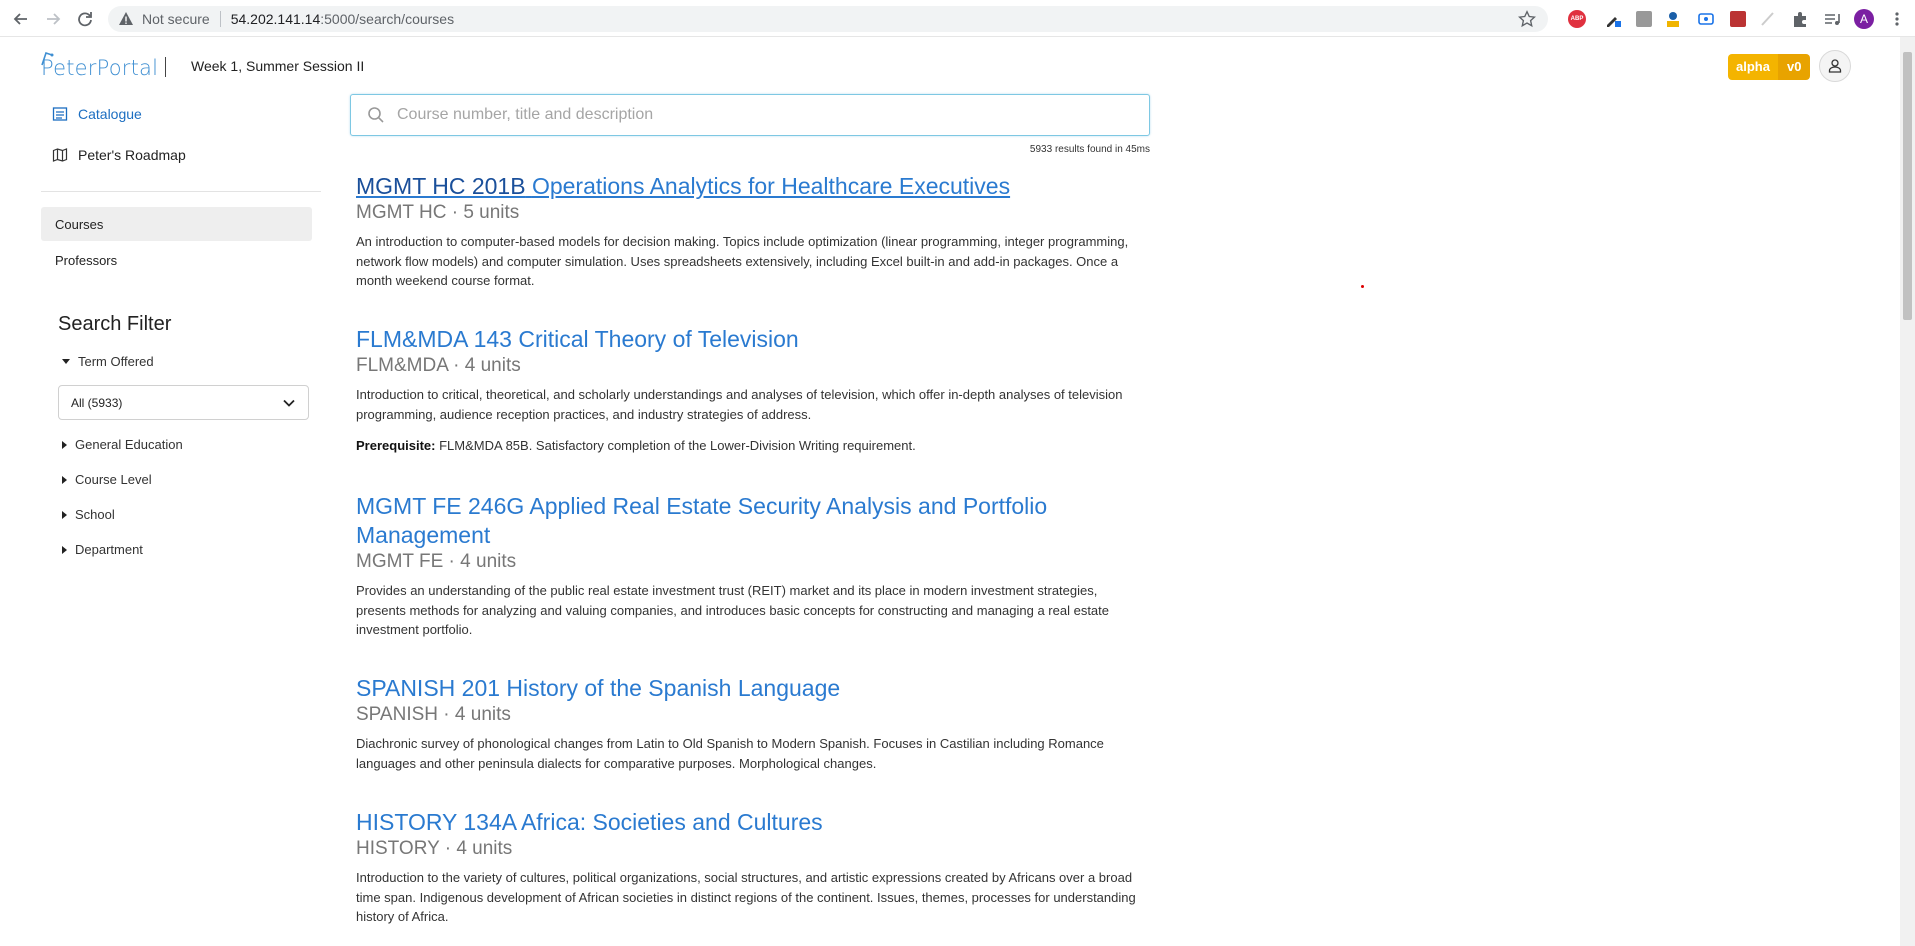 The image size is (1915, 946). Describe the element at coordinates (441, 186) in the screenshot. I see `course-code: MGMT HC 201B` at that location.